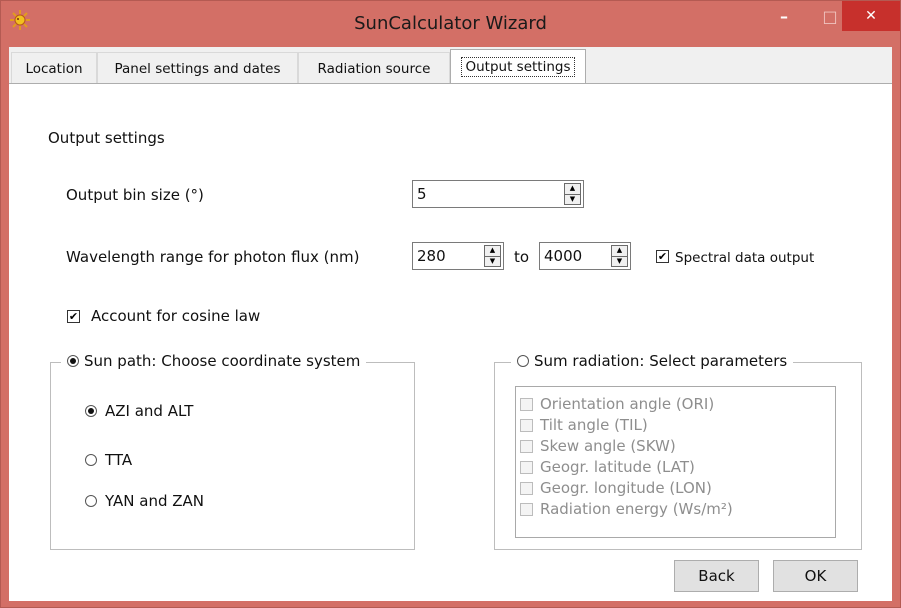 This screenshot has width=901, height=608. I want to click on sun-path-legend: Sun path: Choose coordinate system, so click(214, 361).